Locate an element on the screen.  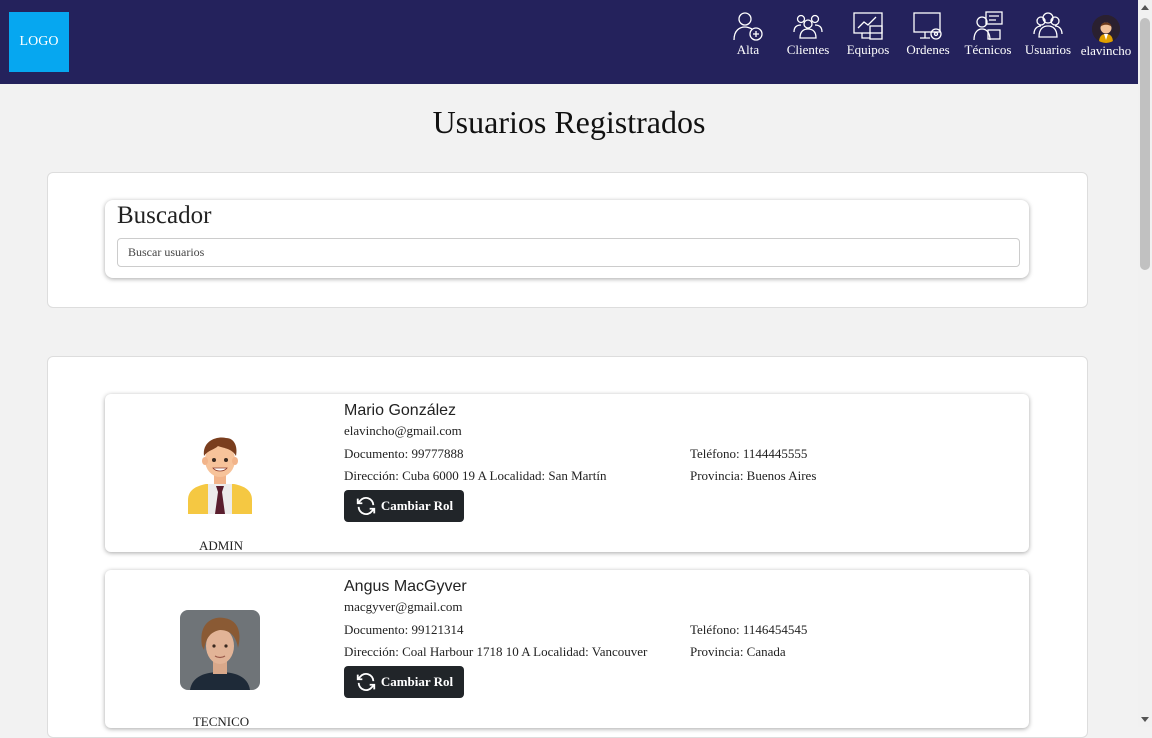
nav-label: Ordenes is located at coordinates (928, 49).